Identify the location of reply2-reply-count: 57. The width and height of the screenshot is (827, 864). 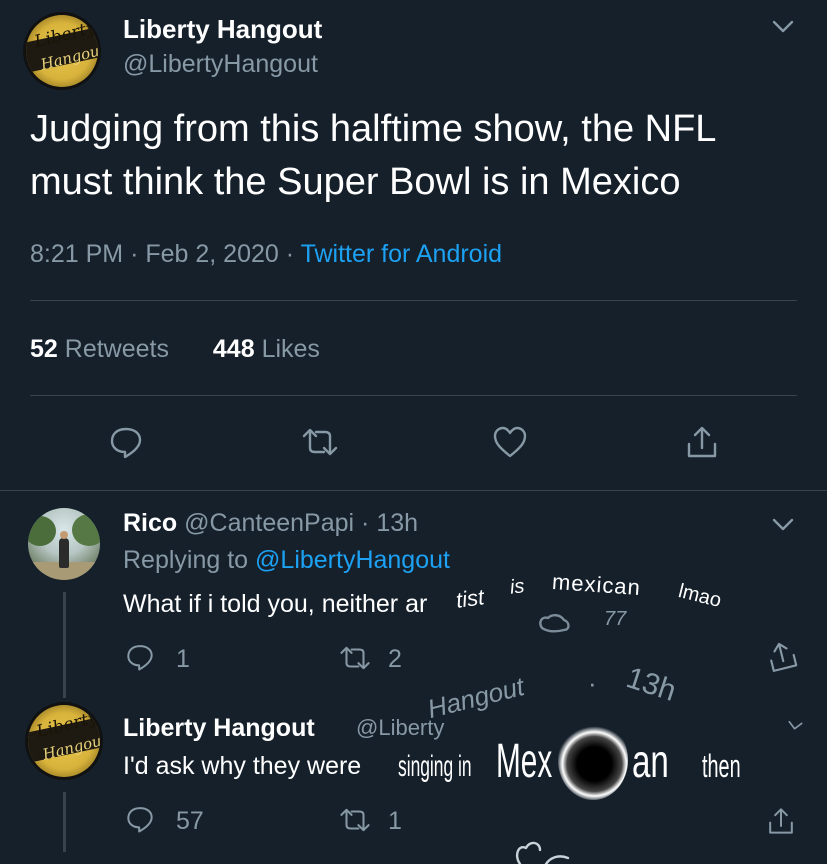
(190, 821).